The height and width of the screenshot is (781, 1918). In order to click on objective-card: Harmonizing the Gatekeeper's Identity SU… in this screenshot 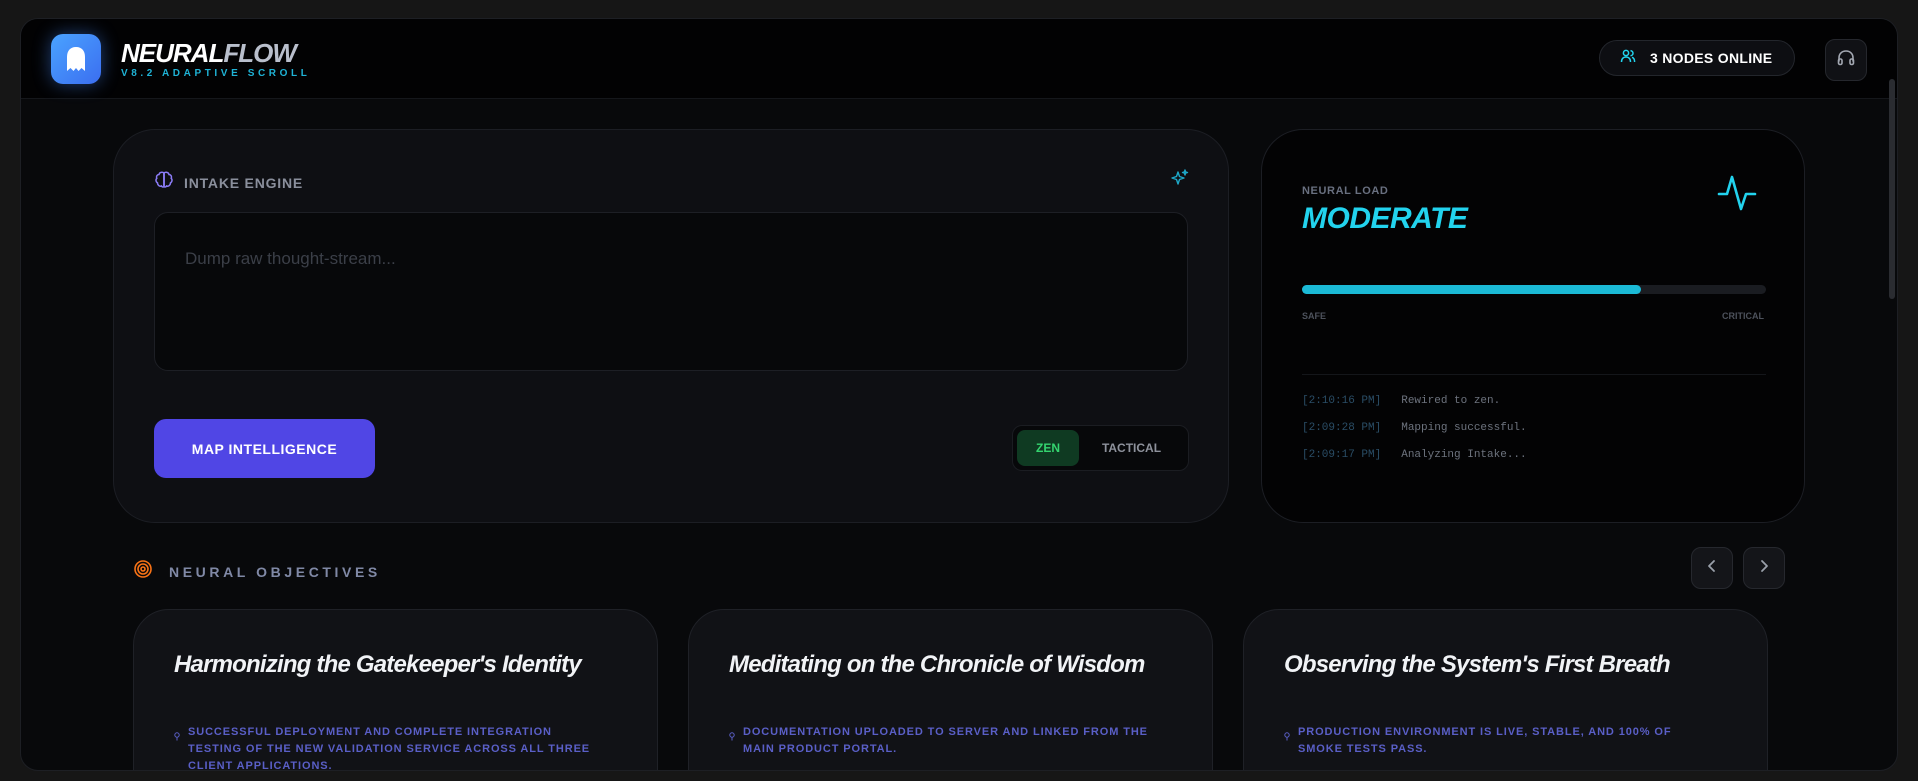, I will do `click(395, 689)`.